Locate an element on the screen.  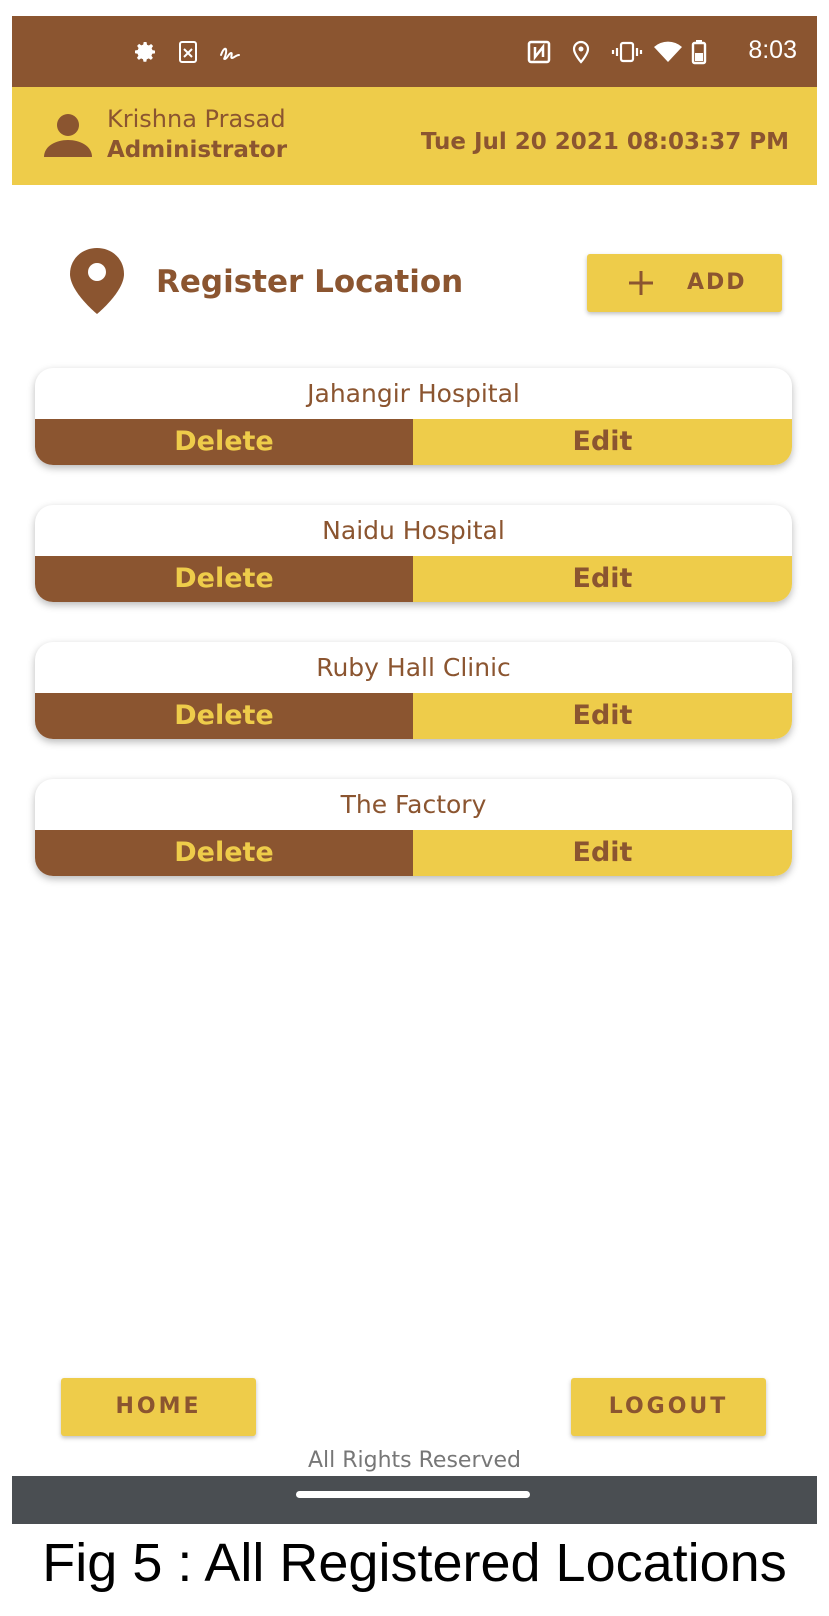
wifi-icon is located at coordinates (668, 52).